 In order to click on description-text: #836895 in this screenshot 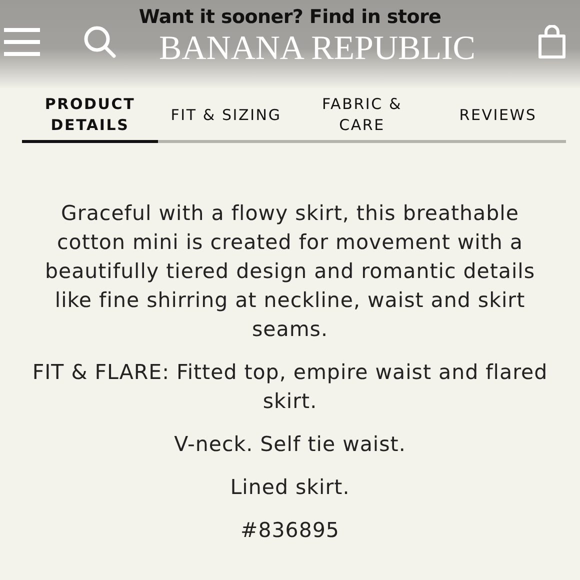, I will do `click(290, 530)`.